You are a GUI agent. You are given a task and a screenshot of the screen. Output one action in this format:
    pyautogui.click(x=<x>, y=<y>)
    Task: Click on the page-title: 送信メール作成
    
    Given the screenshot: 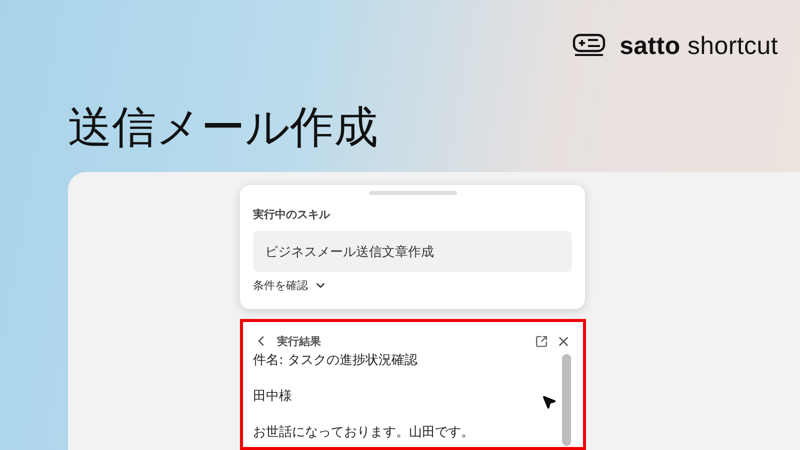 What is the action you would take?
    pyautogui.click(x=223, y=128)
    